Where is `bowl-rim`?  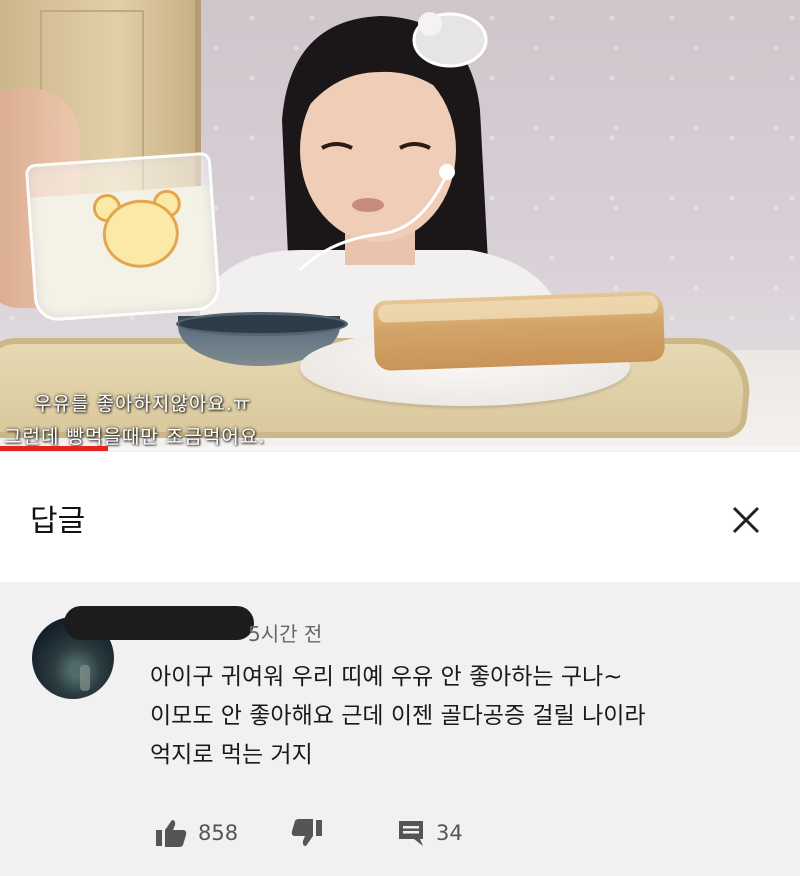
bowl-rim is located at coordinates (262, 324).